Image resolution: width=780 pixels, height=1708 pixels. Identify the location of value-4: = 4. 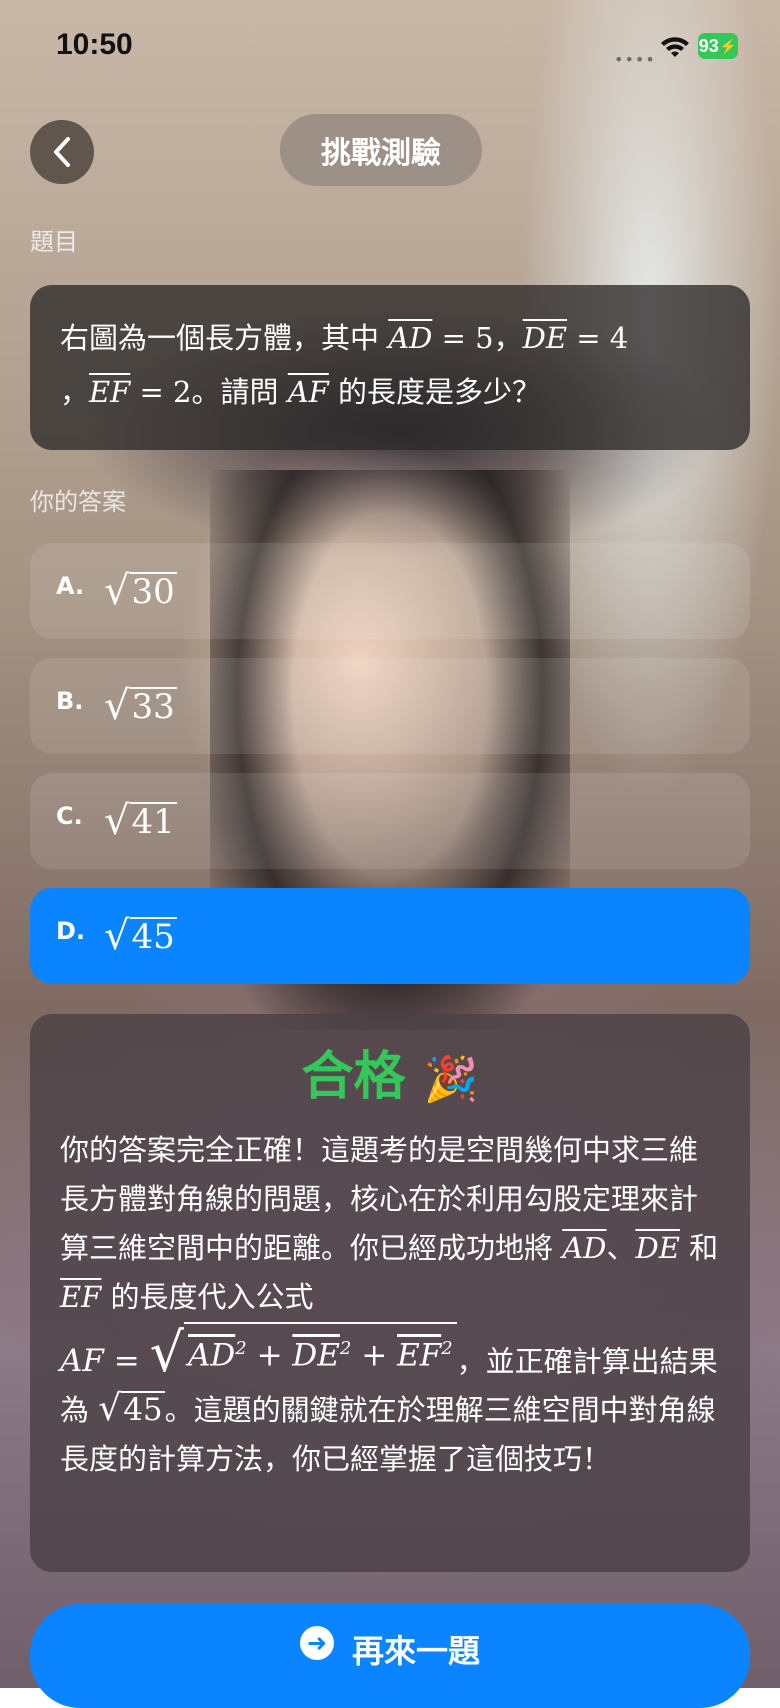
(602, 338).